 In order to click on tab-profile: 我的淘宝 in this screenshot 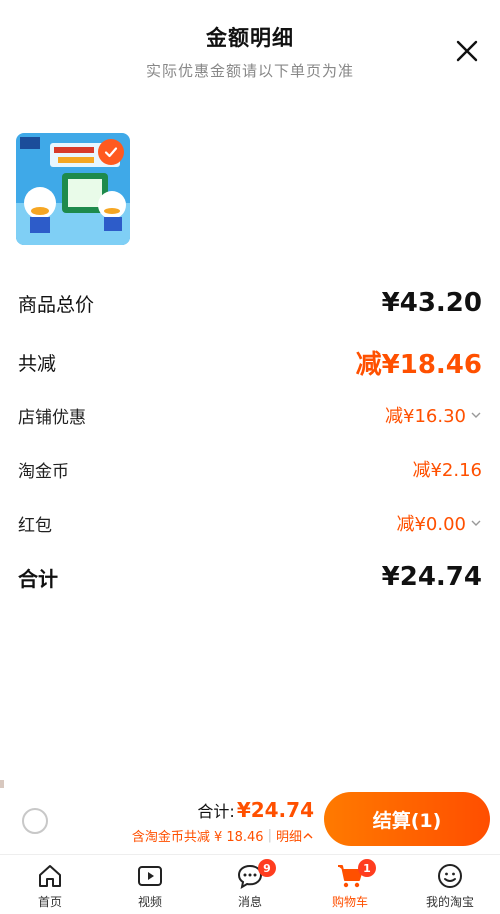, I will do `click(450, 884)`.